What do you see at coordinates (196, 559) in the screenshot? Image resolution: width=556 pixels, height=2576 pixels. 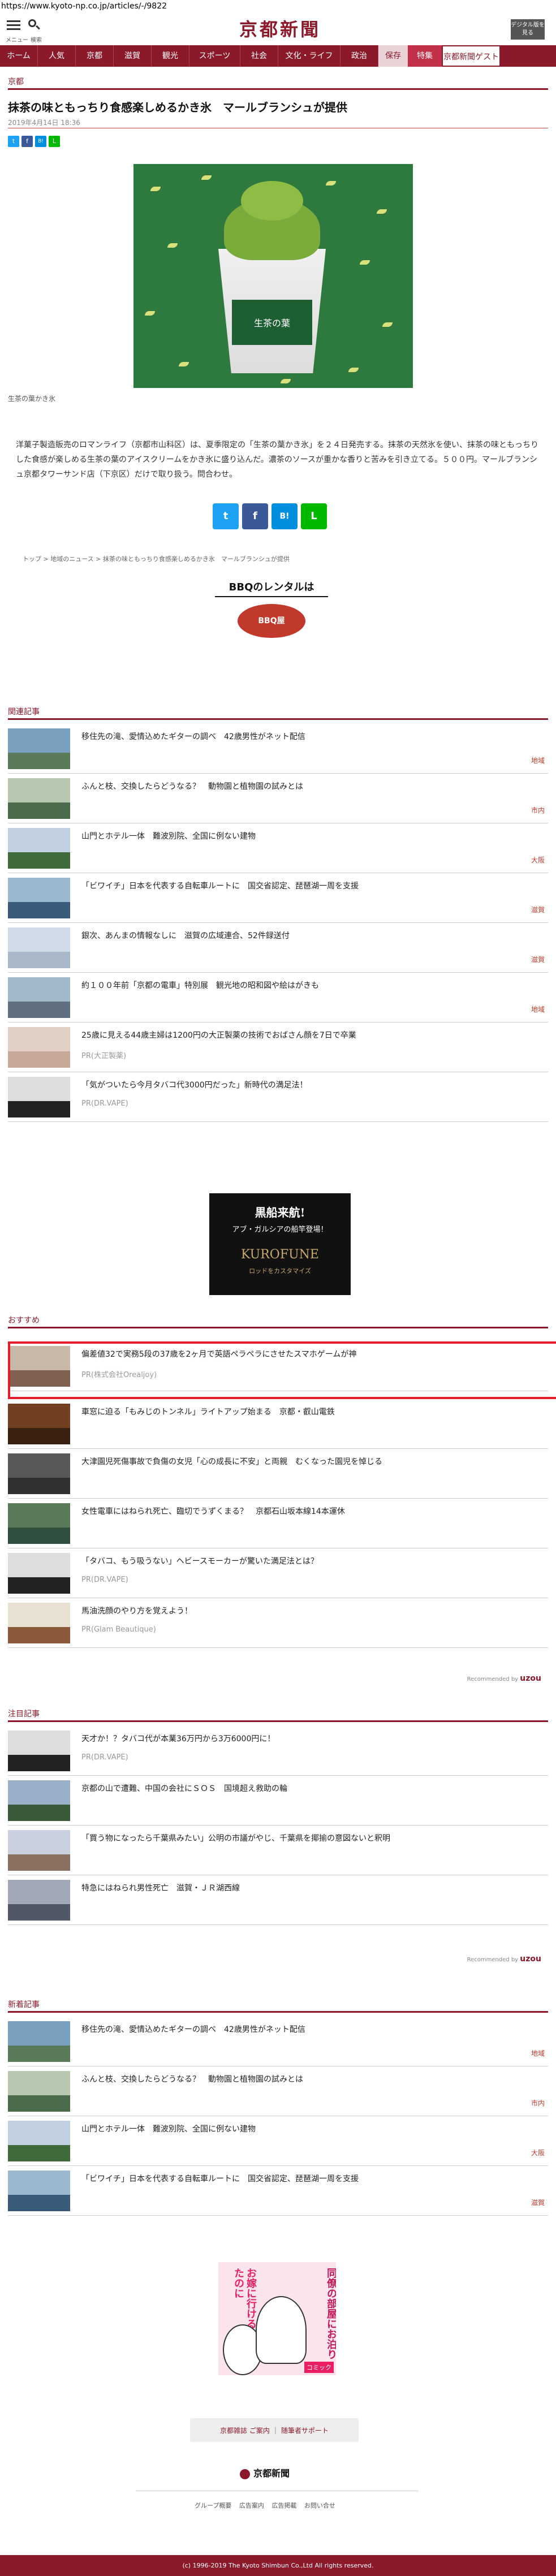 I see `breadcrumb-current: 抹茶の味ともっちり食感楽しめるかき氷 マールブランシュが提供` at bounding box center [196, 559].